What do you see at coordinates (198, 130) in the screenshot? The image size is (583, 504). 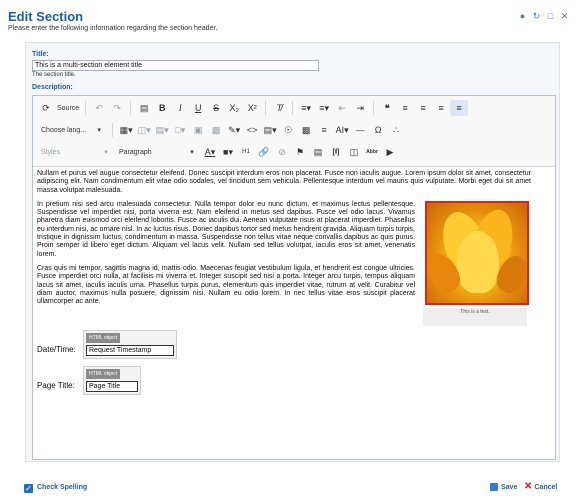 I see `merge-cells-icon: ▣` at bounding box center [198, 130].